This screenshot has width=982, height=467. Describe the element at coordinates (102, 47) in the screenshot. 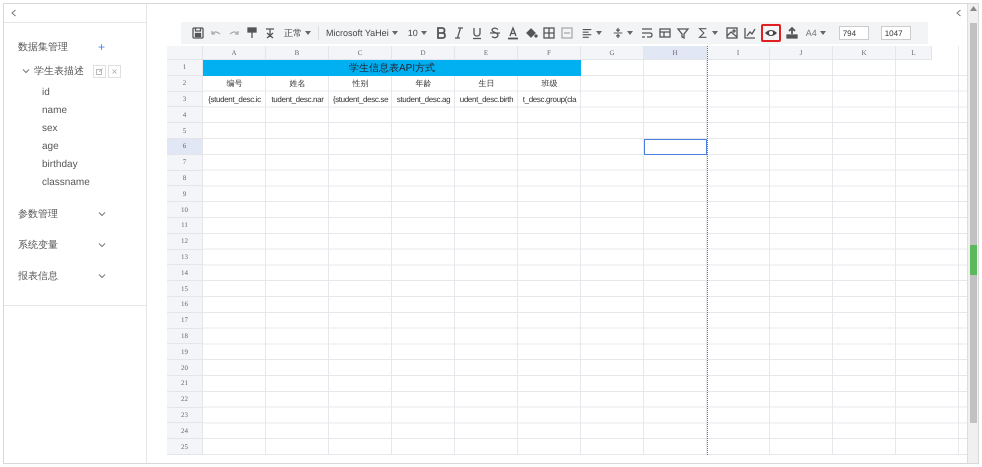

I see `add-button: +` at that location.